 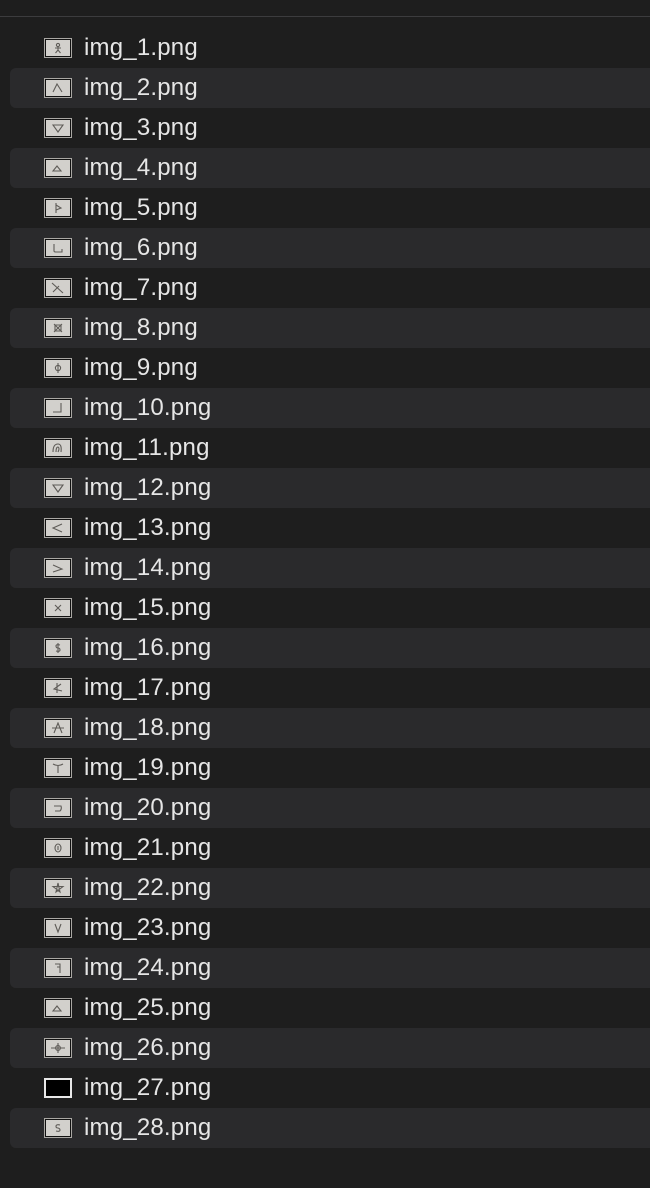 What do you see at coordinates (141, 167) in the screenshot?
I see `file-name: img_4.png` at bounding box center [141, 167].